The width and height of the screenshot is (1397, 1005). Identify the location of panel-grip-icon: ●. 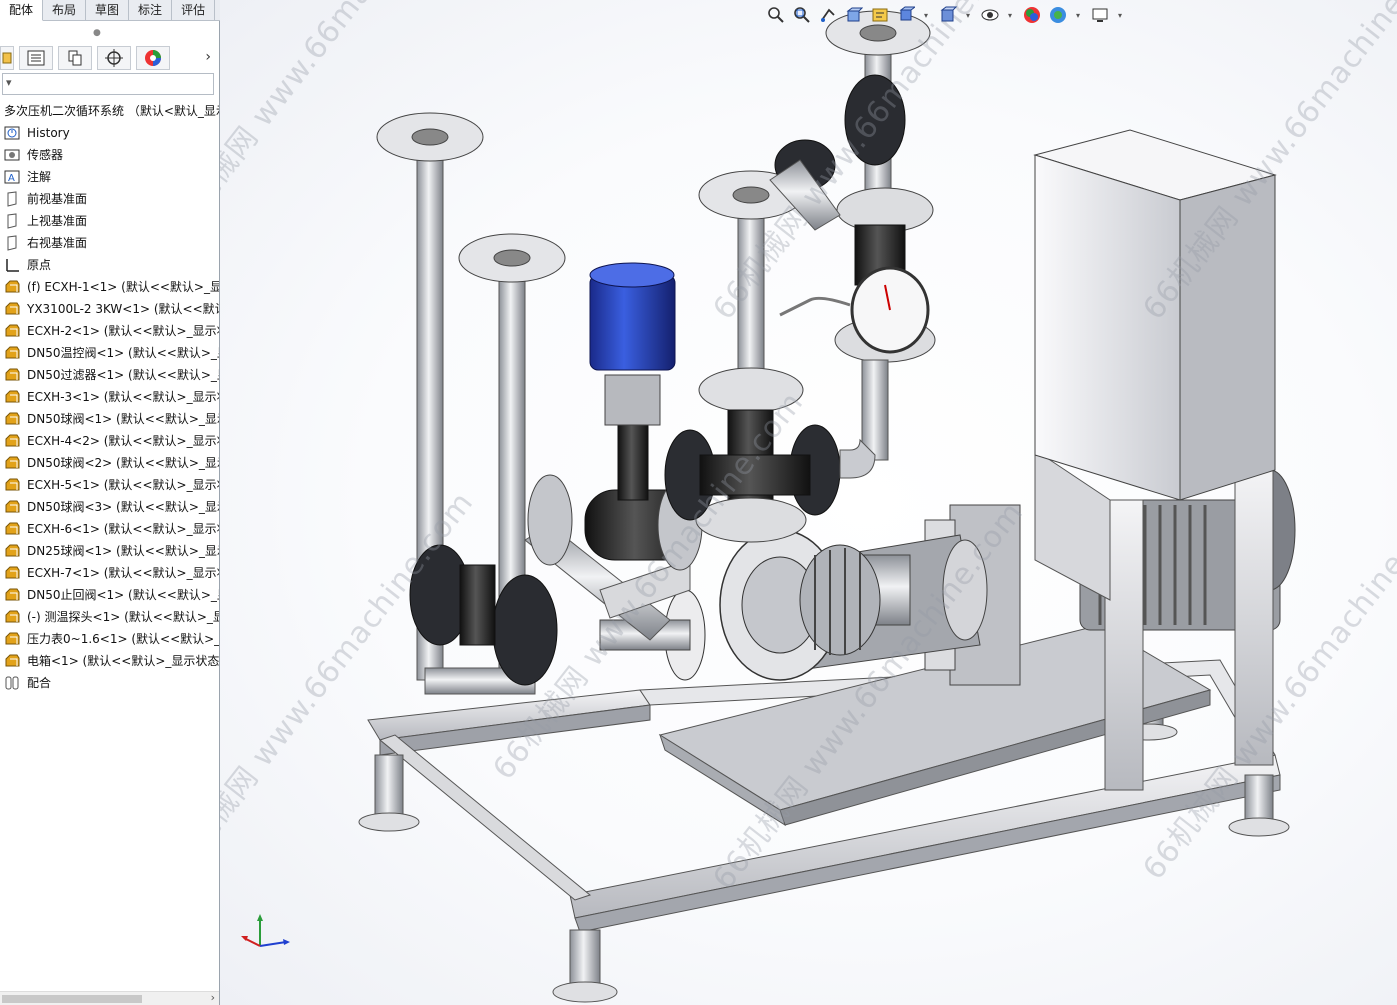
(97, 33).